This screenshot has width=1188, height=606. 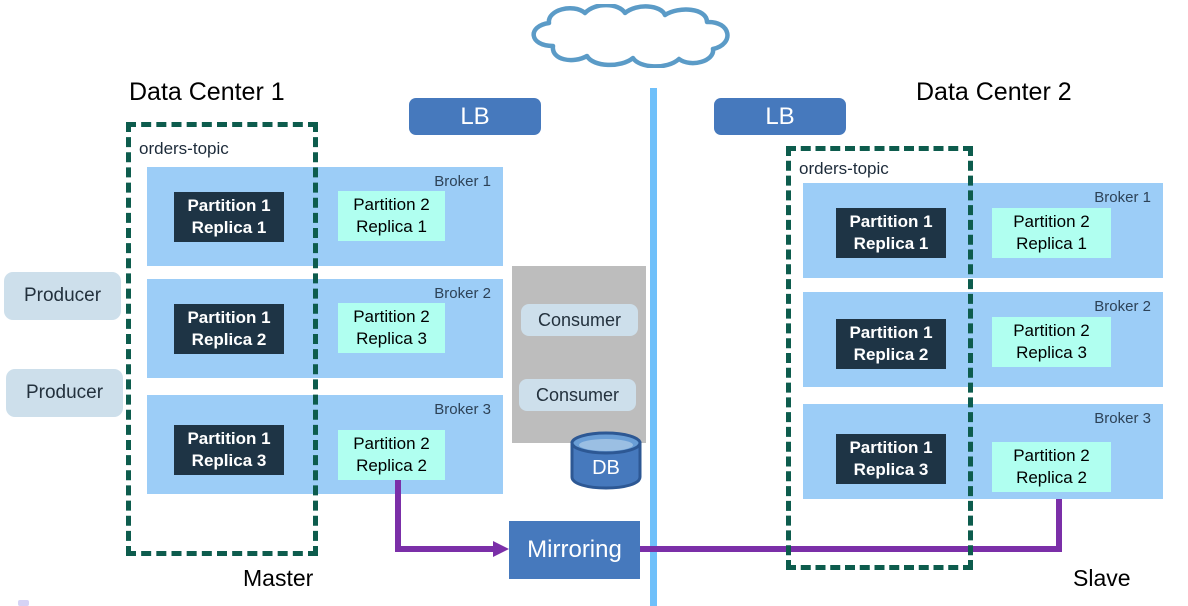 I want to click on left-broker-2-follower-replica: Partition 2 Replica 3, so click(x=391, y=328).